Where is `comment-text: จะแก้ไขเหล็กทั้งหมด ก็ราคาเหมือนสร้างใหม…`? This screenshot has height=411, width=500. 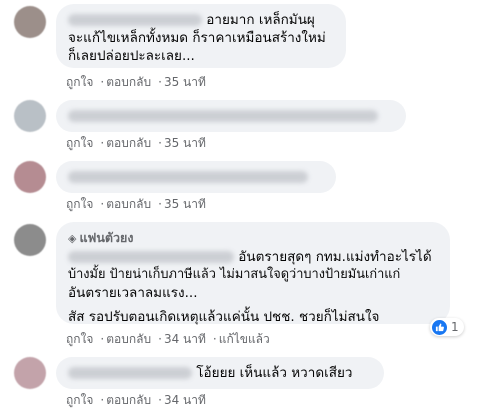
comment-text: จะแก้ไขเหล็กทั้งหมด ก็ราคาเหมือนสร้างใหม… is located at coordinates (197, 38).